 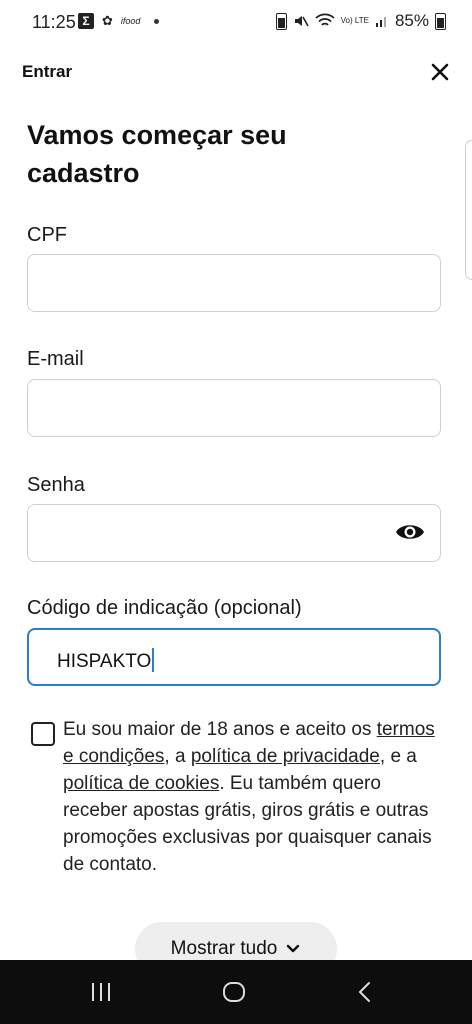 I want to click on ifood-app-icon: ifood, so click(x=130, y=21).